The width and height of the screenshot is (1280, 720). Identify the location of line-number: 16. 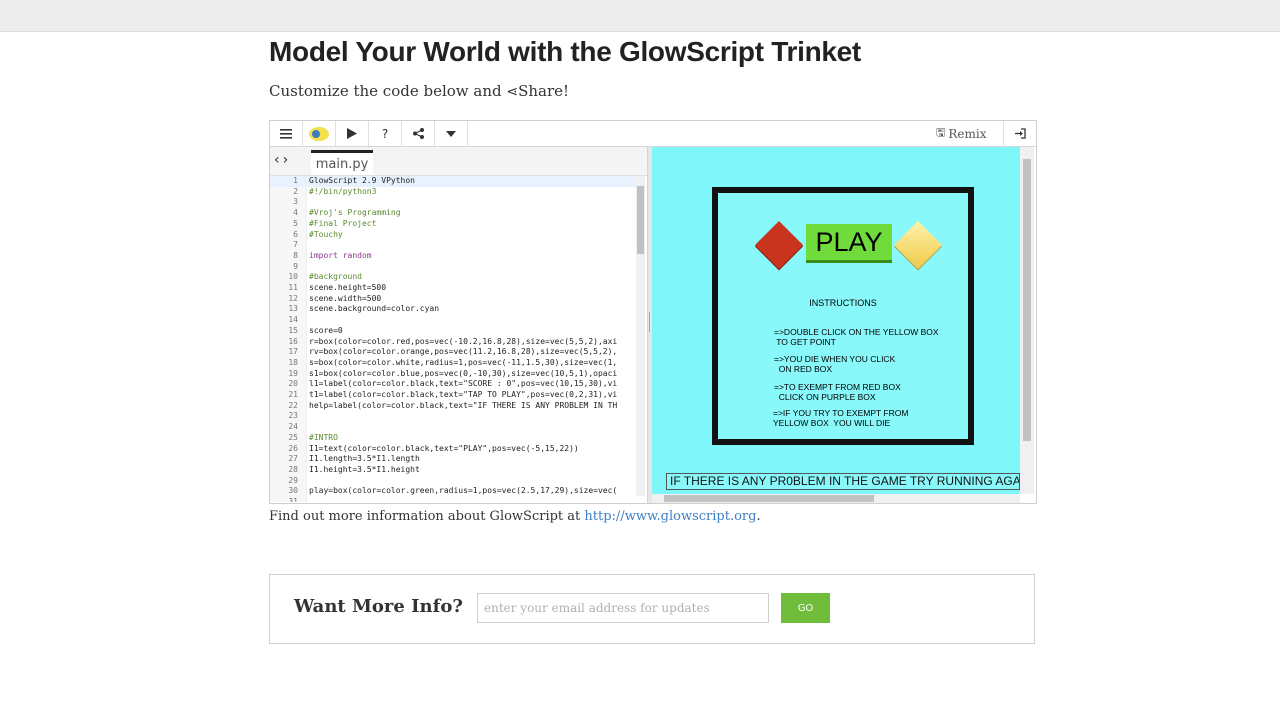
(293, 341).